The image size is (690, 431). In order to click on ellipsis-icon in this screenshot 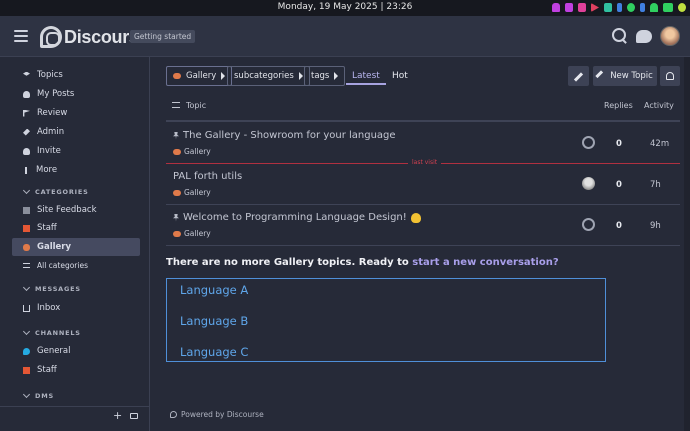, I will do `click(26, 170)`.